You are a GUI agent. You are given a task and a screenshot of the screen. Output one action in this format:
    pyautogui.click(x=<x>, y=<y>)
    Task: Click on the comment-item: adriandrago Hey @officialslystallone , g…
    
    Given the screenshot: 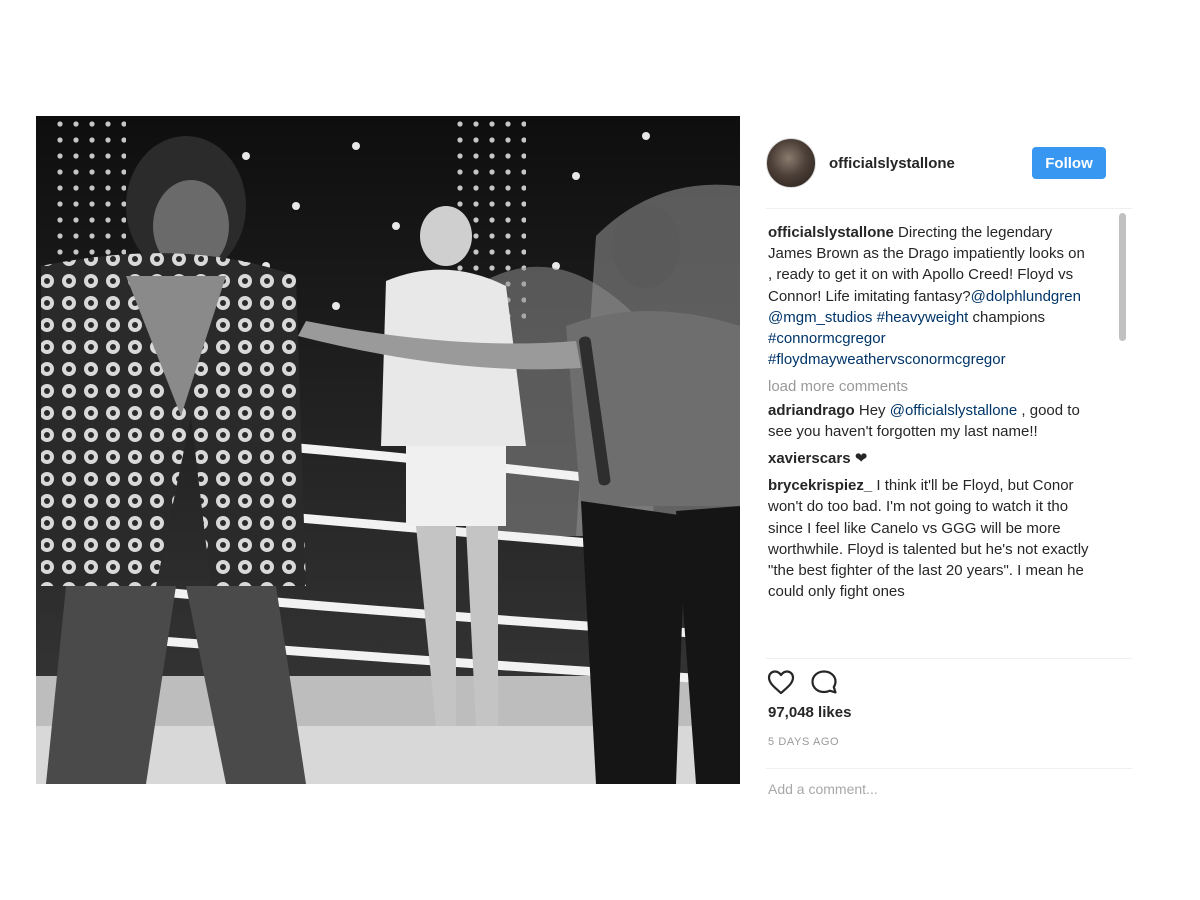 What is the action you would take?
    pyautogui.click(x=929, y=421)
    